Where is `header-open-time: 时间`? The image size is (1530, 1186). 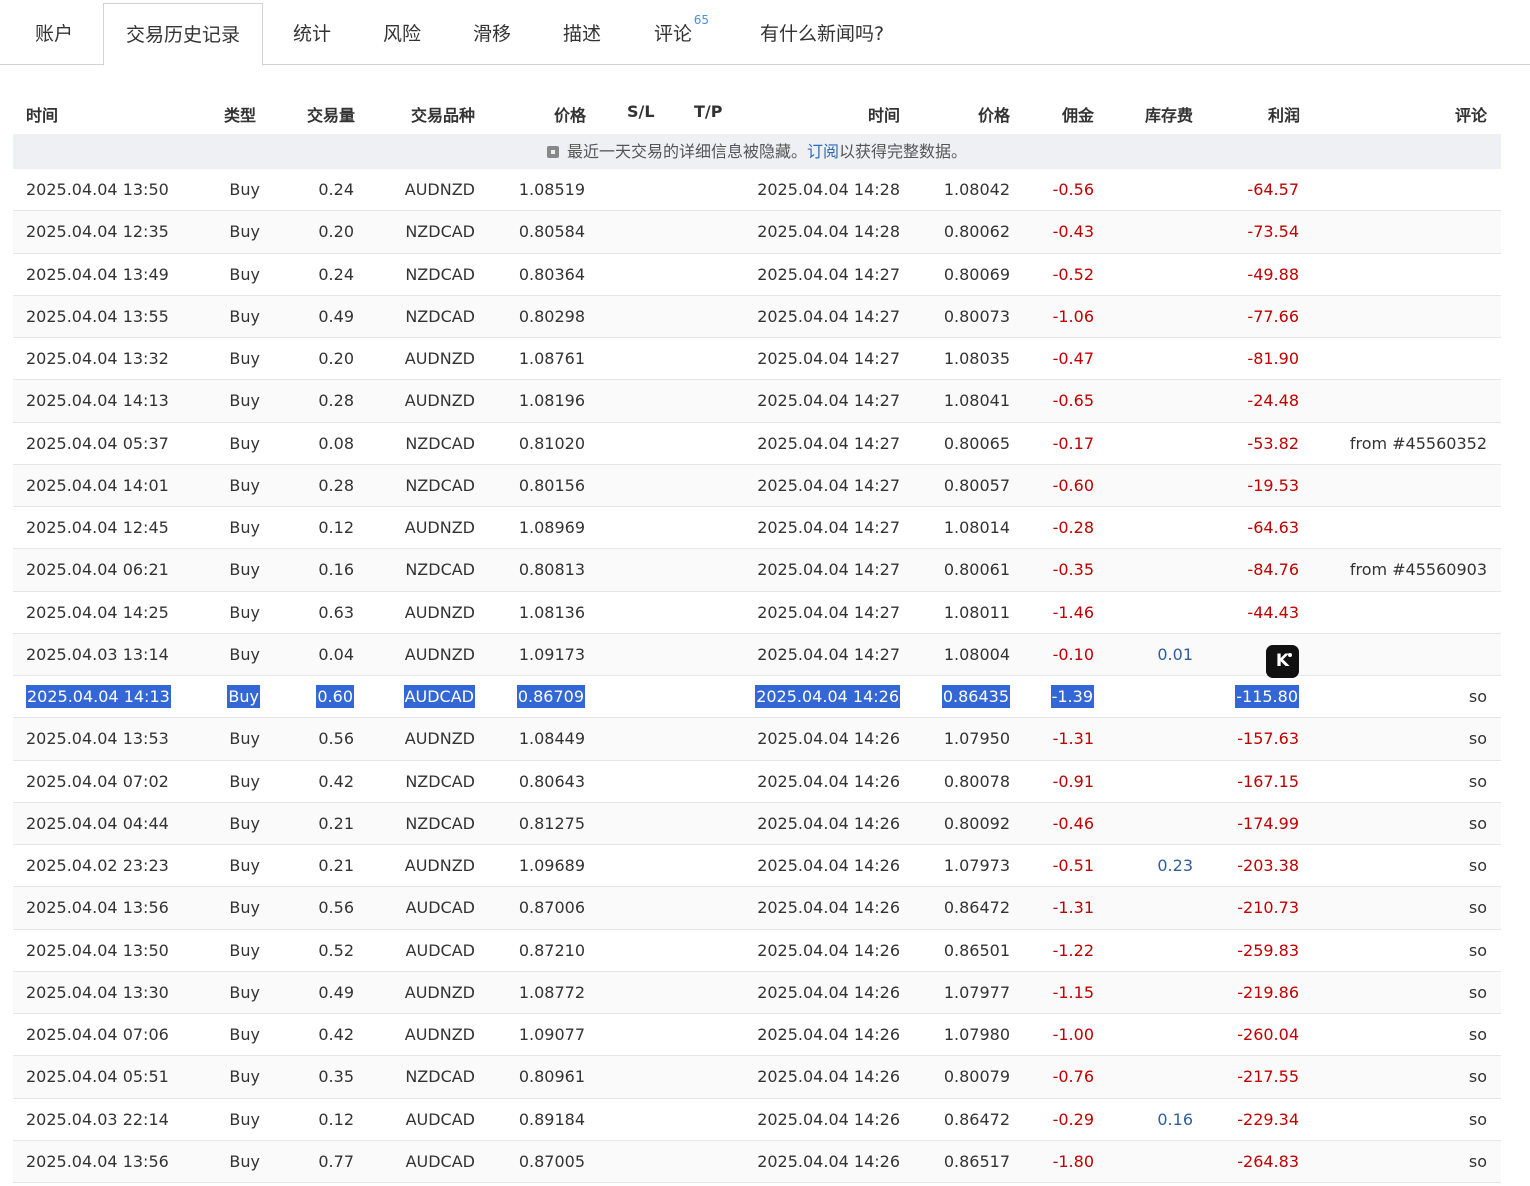
header-open-time: 时间 is located at coordinates (42, 114).